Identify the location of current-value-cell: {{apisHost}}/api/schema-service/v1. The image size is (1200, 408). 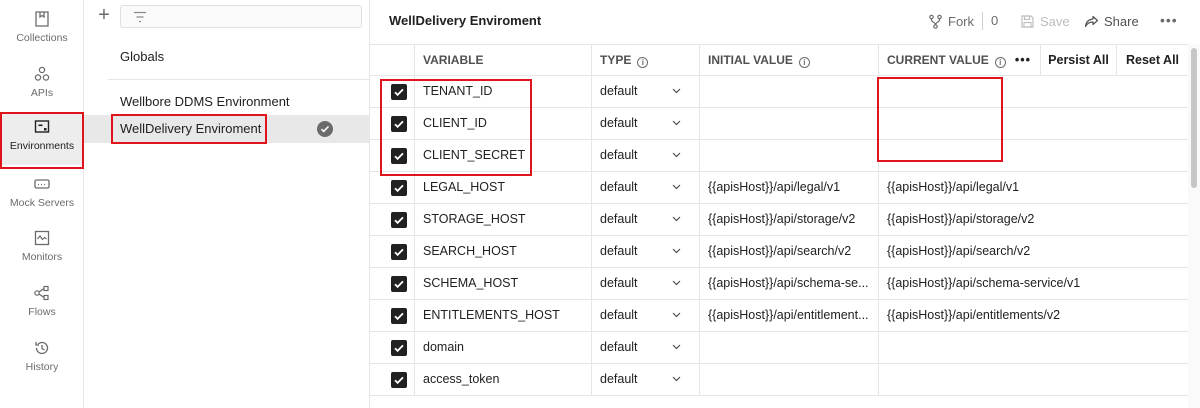
(1033, 283).